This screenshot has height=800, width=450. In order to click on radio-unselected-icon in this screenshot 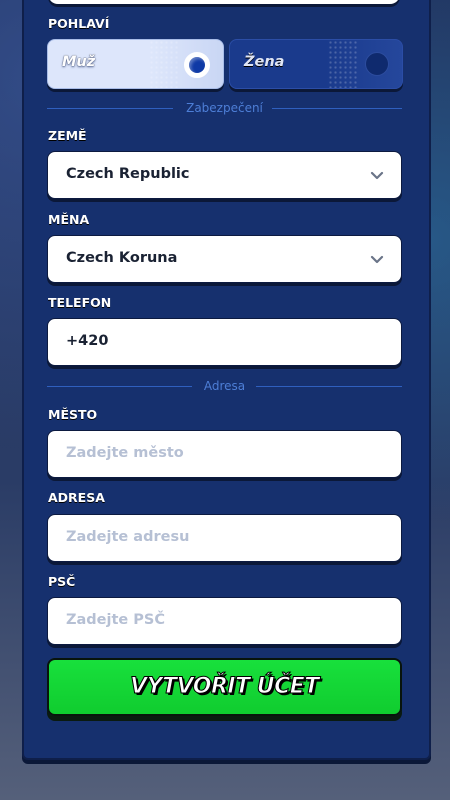, I will do `click(377, 64)`.